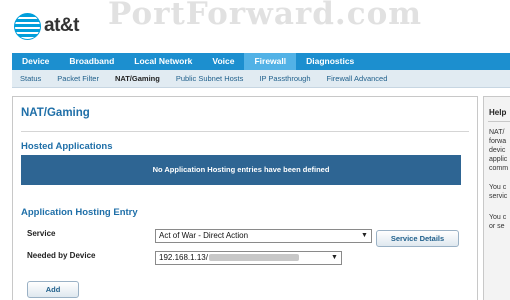 The height and width of the screenshot is (300, 510). Describe the element at coordinates (284, 78) in the screenshot. I see `subtab-ip-passthrough: IP Passthrough` at that location.